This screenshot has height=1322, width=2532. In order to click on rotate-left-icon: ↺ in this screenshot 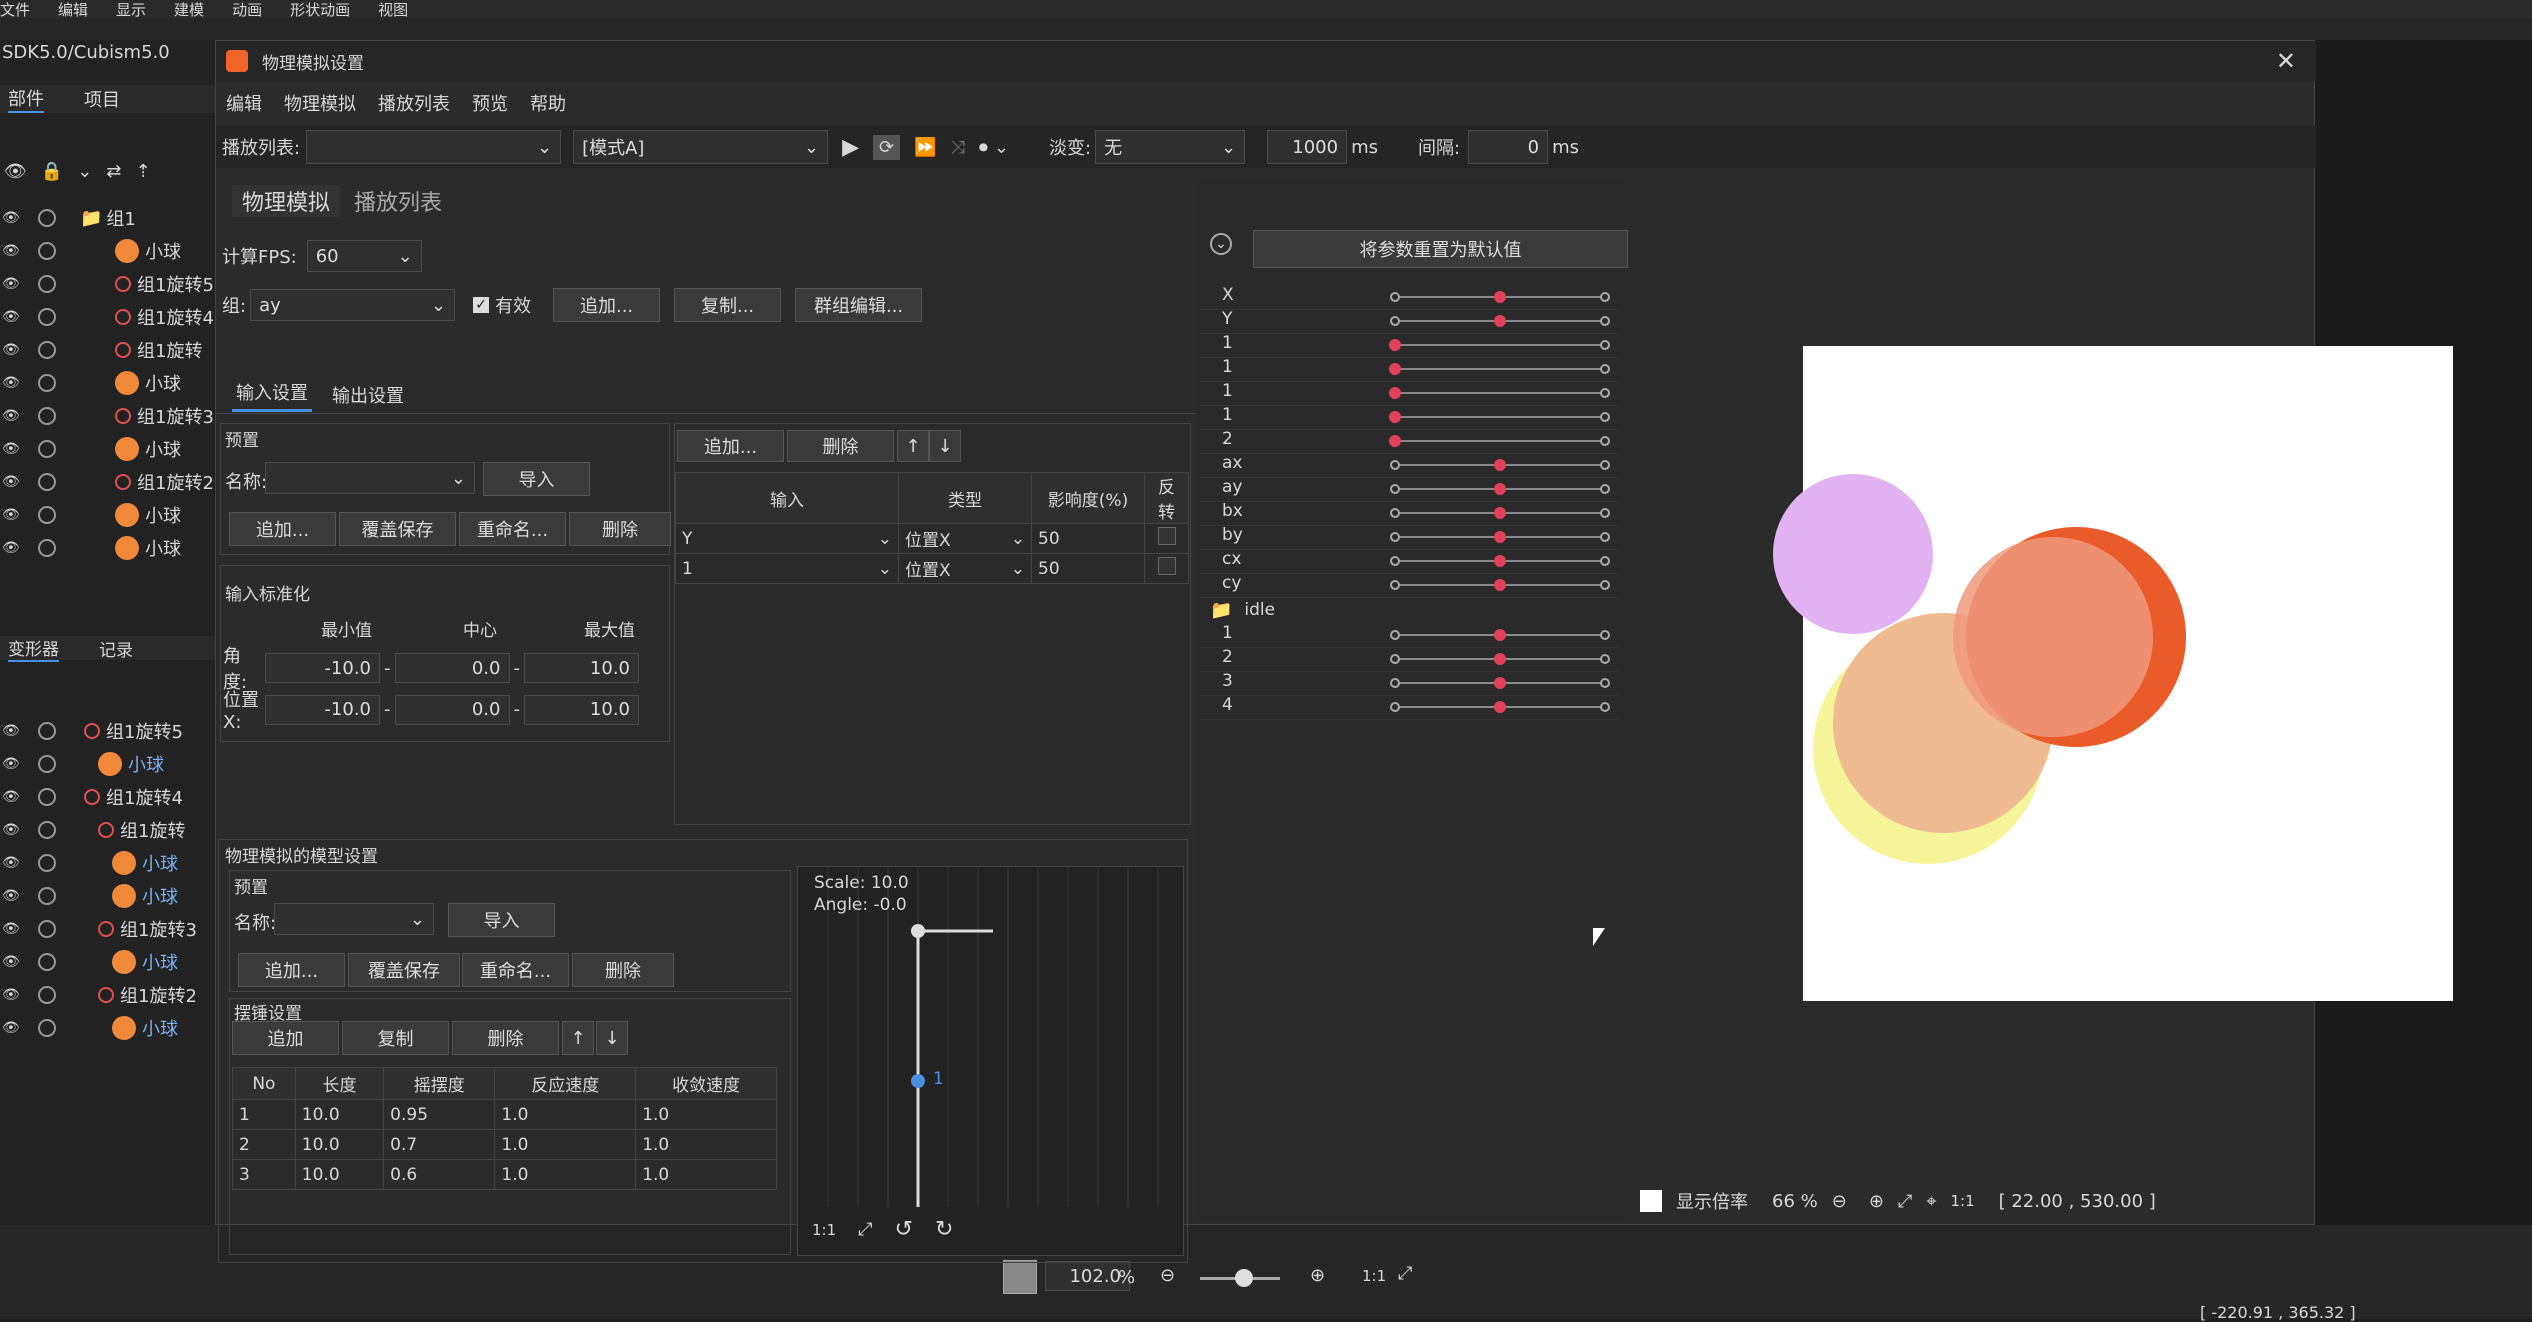, I will do `click(904, 1229)`.